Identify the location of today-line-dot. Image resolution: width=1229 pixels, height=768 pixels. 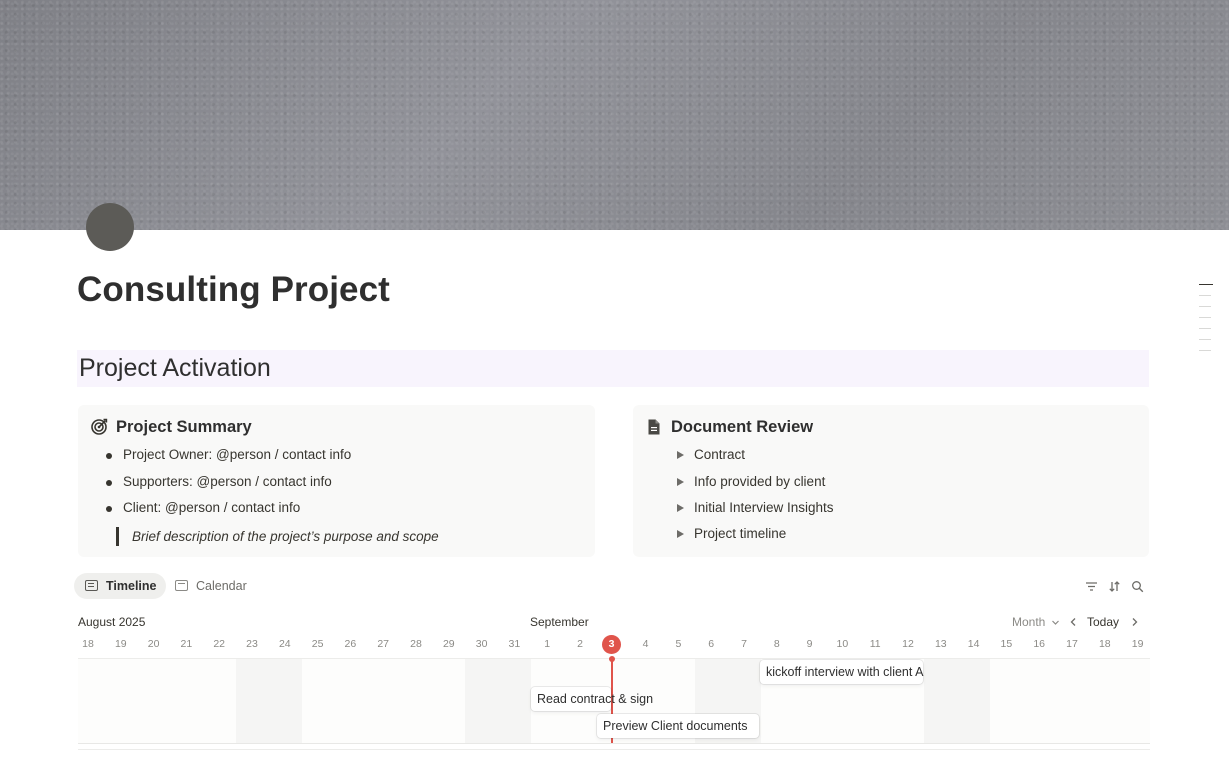
(612, 659).